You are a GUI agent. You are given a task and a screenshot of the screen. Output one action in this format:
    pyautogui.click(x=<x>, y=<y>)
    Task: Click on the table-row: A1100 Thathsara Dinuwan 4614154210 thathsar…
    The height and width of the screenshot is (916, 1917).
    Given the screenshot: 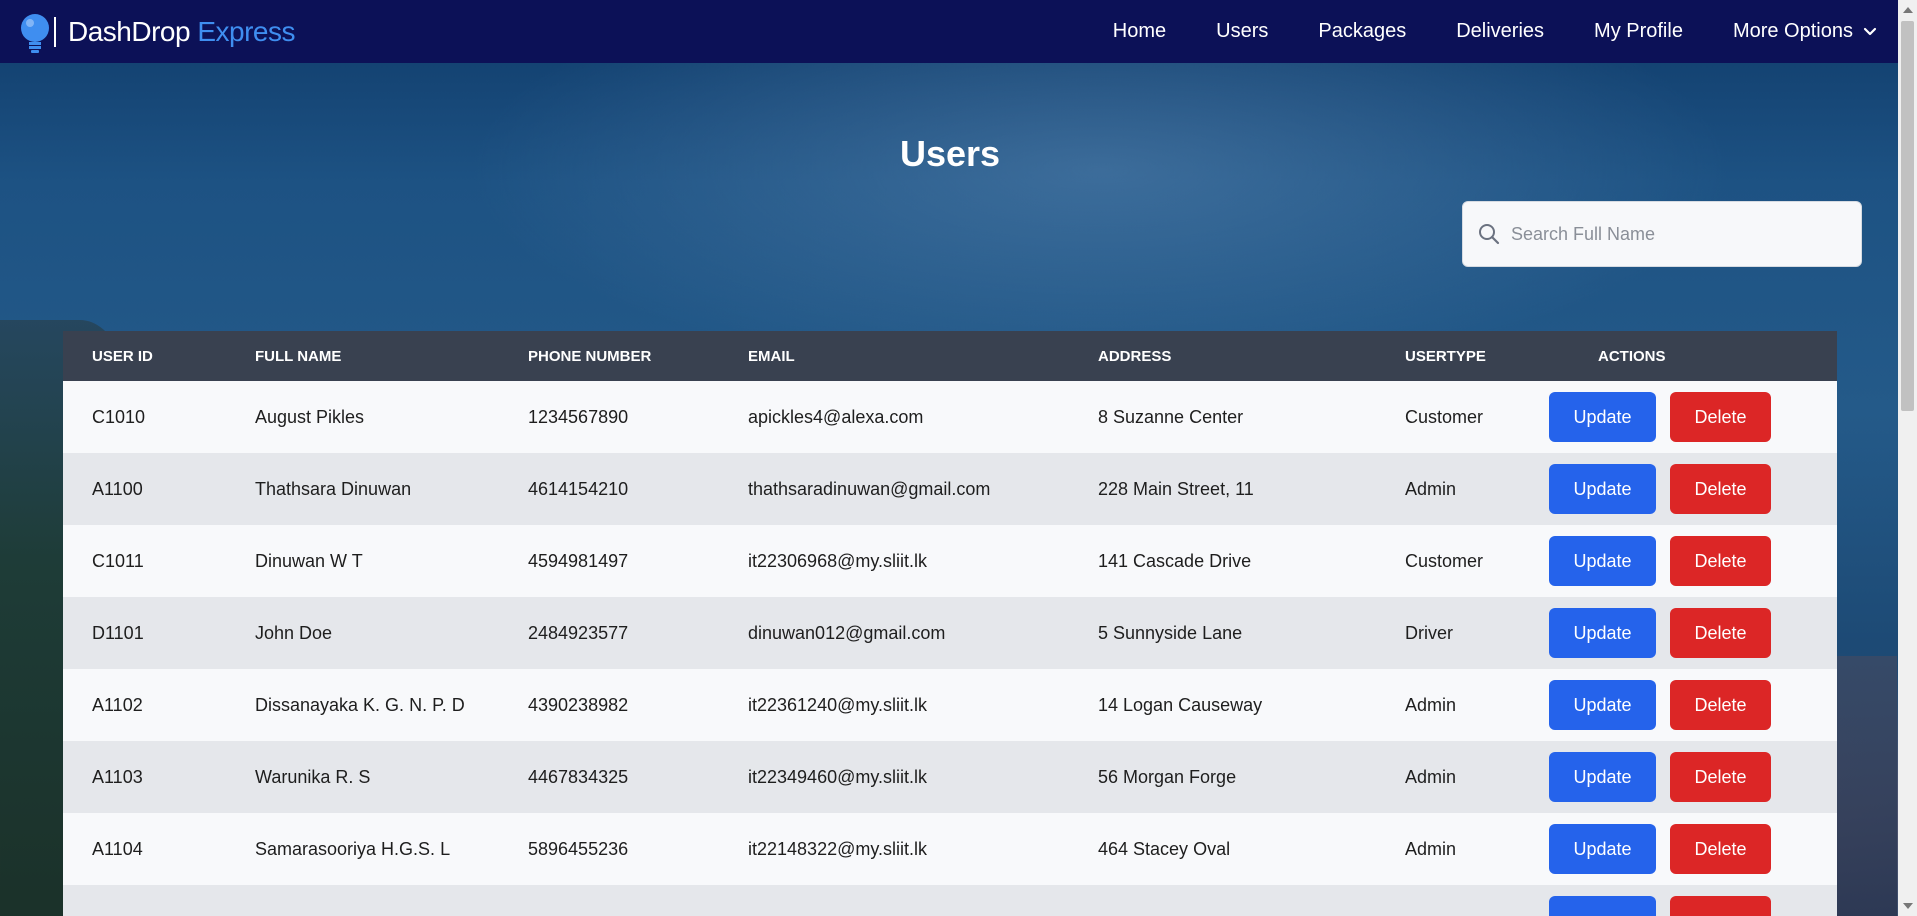 What is the action you would take?
    pyautogui.click(x=950, y=489)
    